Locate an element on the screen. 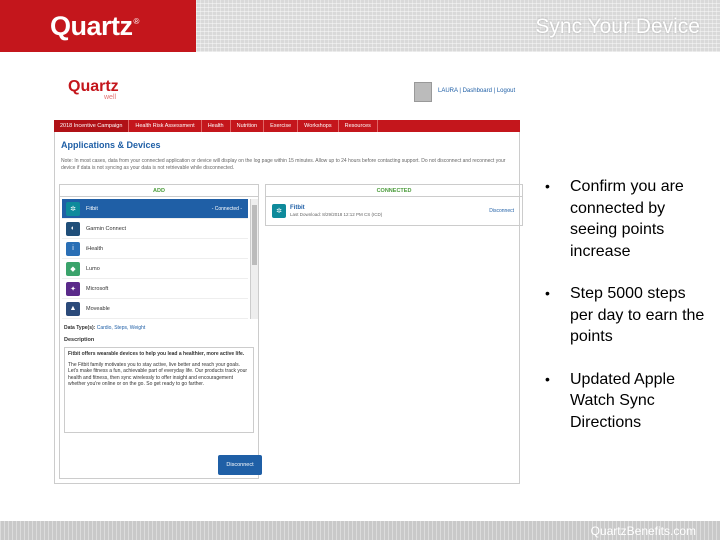 The height and width of the screenshot is (540, 720). site-logo-sub: well is located at coordinates (110, 97).